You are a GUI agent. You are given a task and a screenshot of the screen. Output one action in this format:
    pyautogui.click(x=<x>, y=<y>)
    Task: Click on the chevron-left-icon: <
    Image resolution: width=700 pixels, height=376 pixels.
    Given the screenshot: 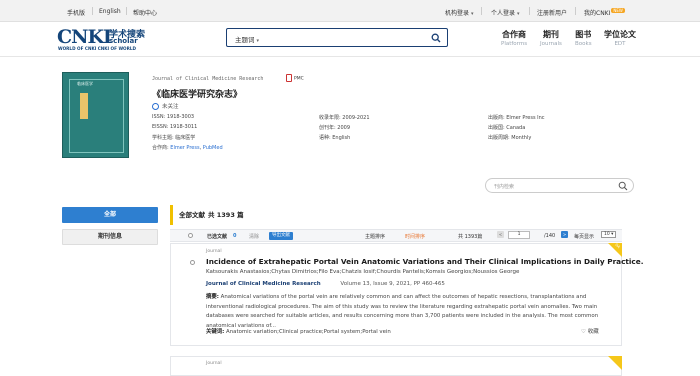 What is the action you would take?
    pyautogui.click(x=500, y=234)
    